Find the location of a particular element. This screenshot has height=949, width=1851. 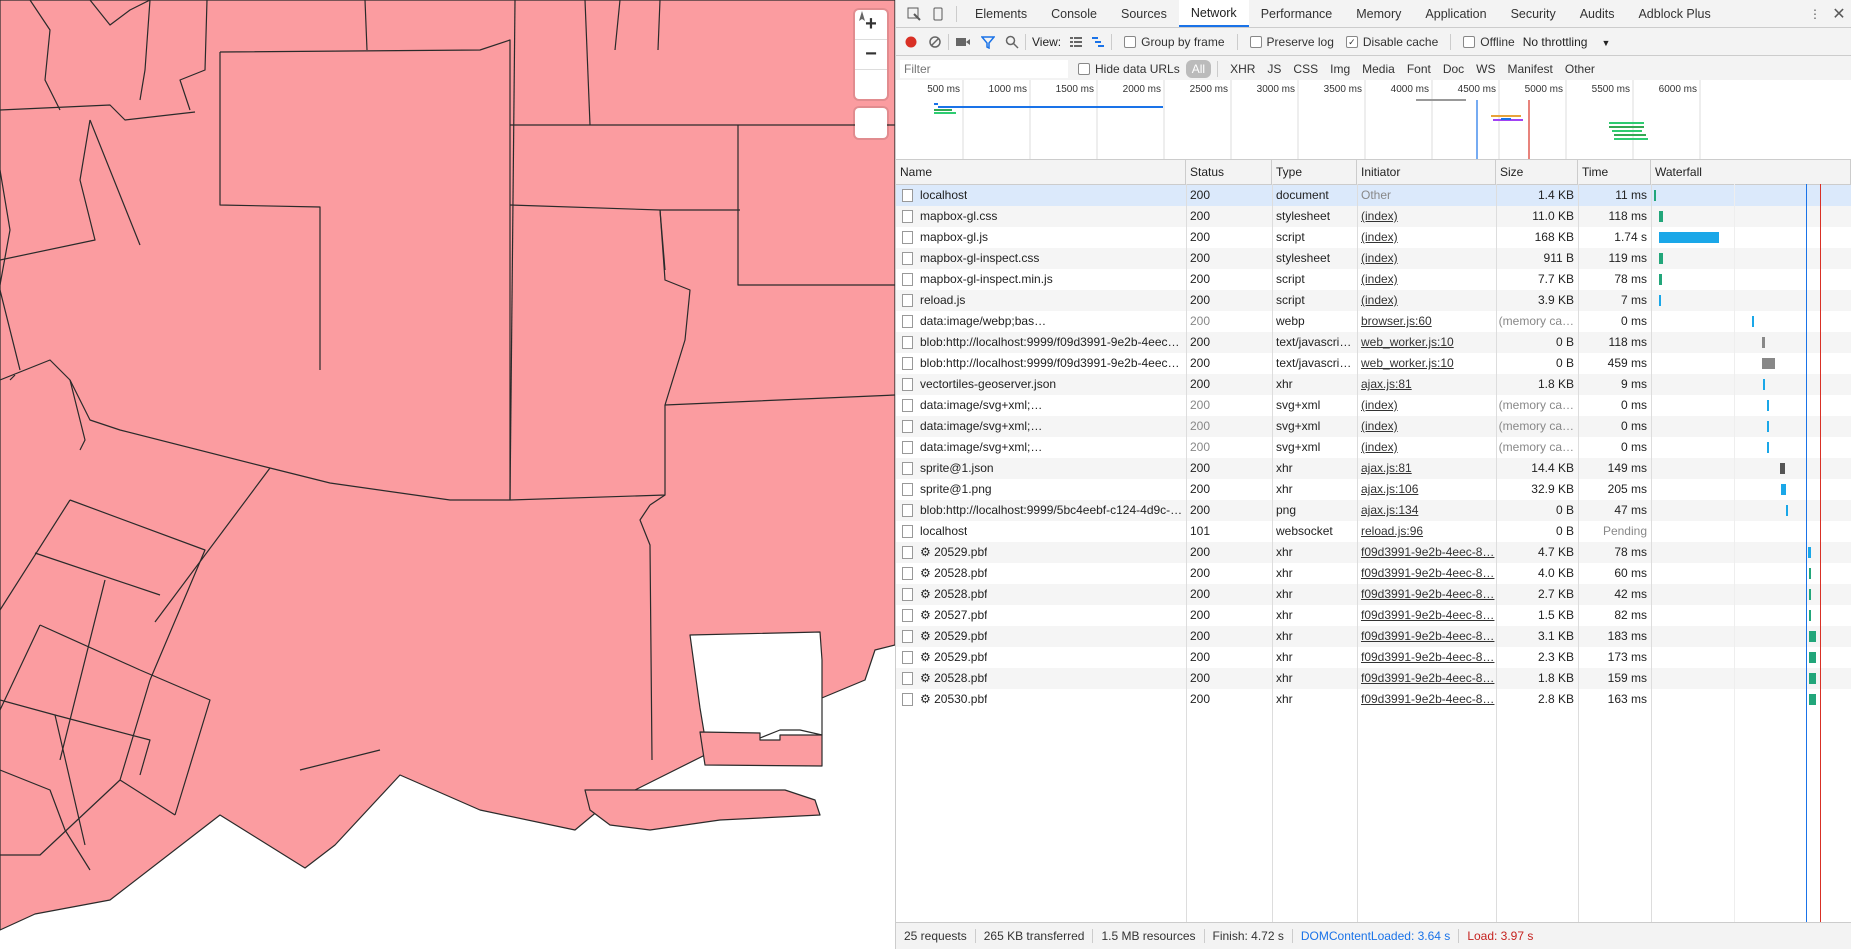

column-header-type: Type is located at coordinates (1314, 172).